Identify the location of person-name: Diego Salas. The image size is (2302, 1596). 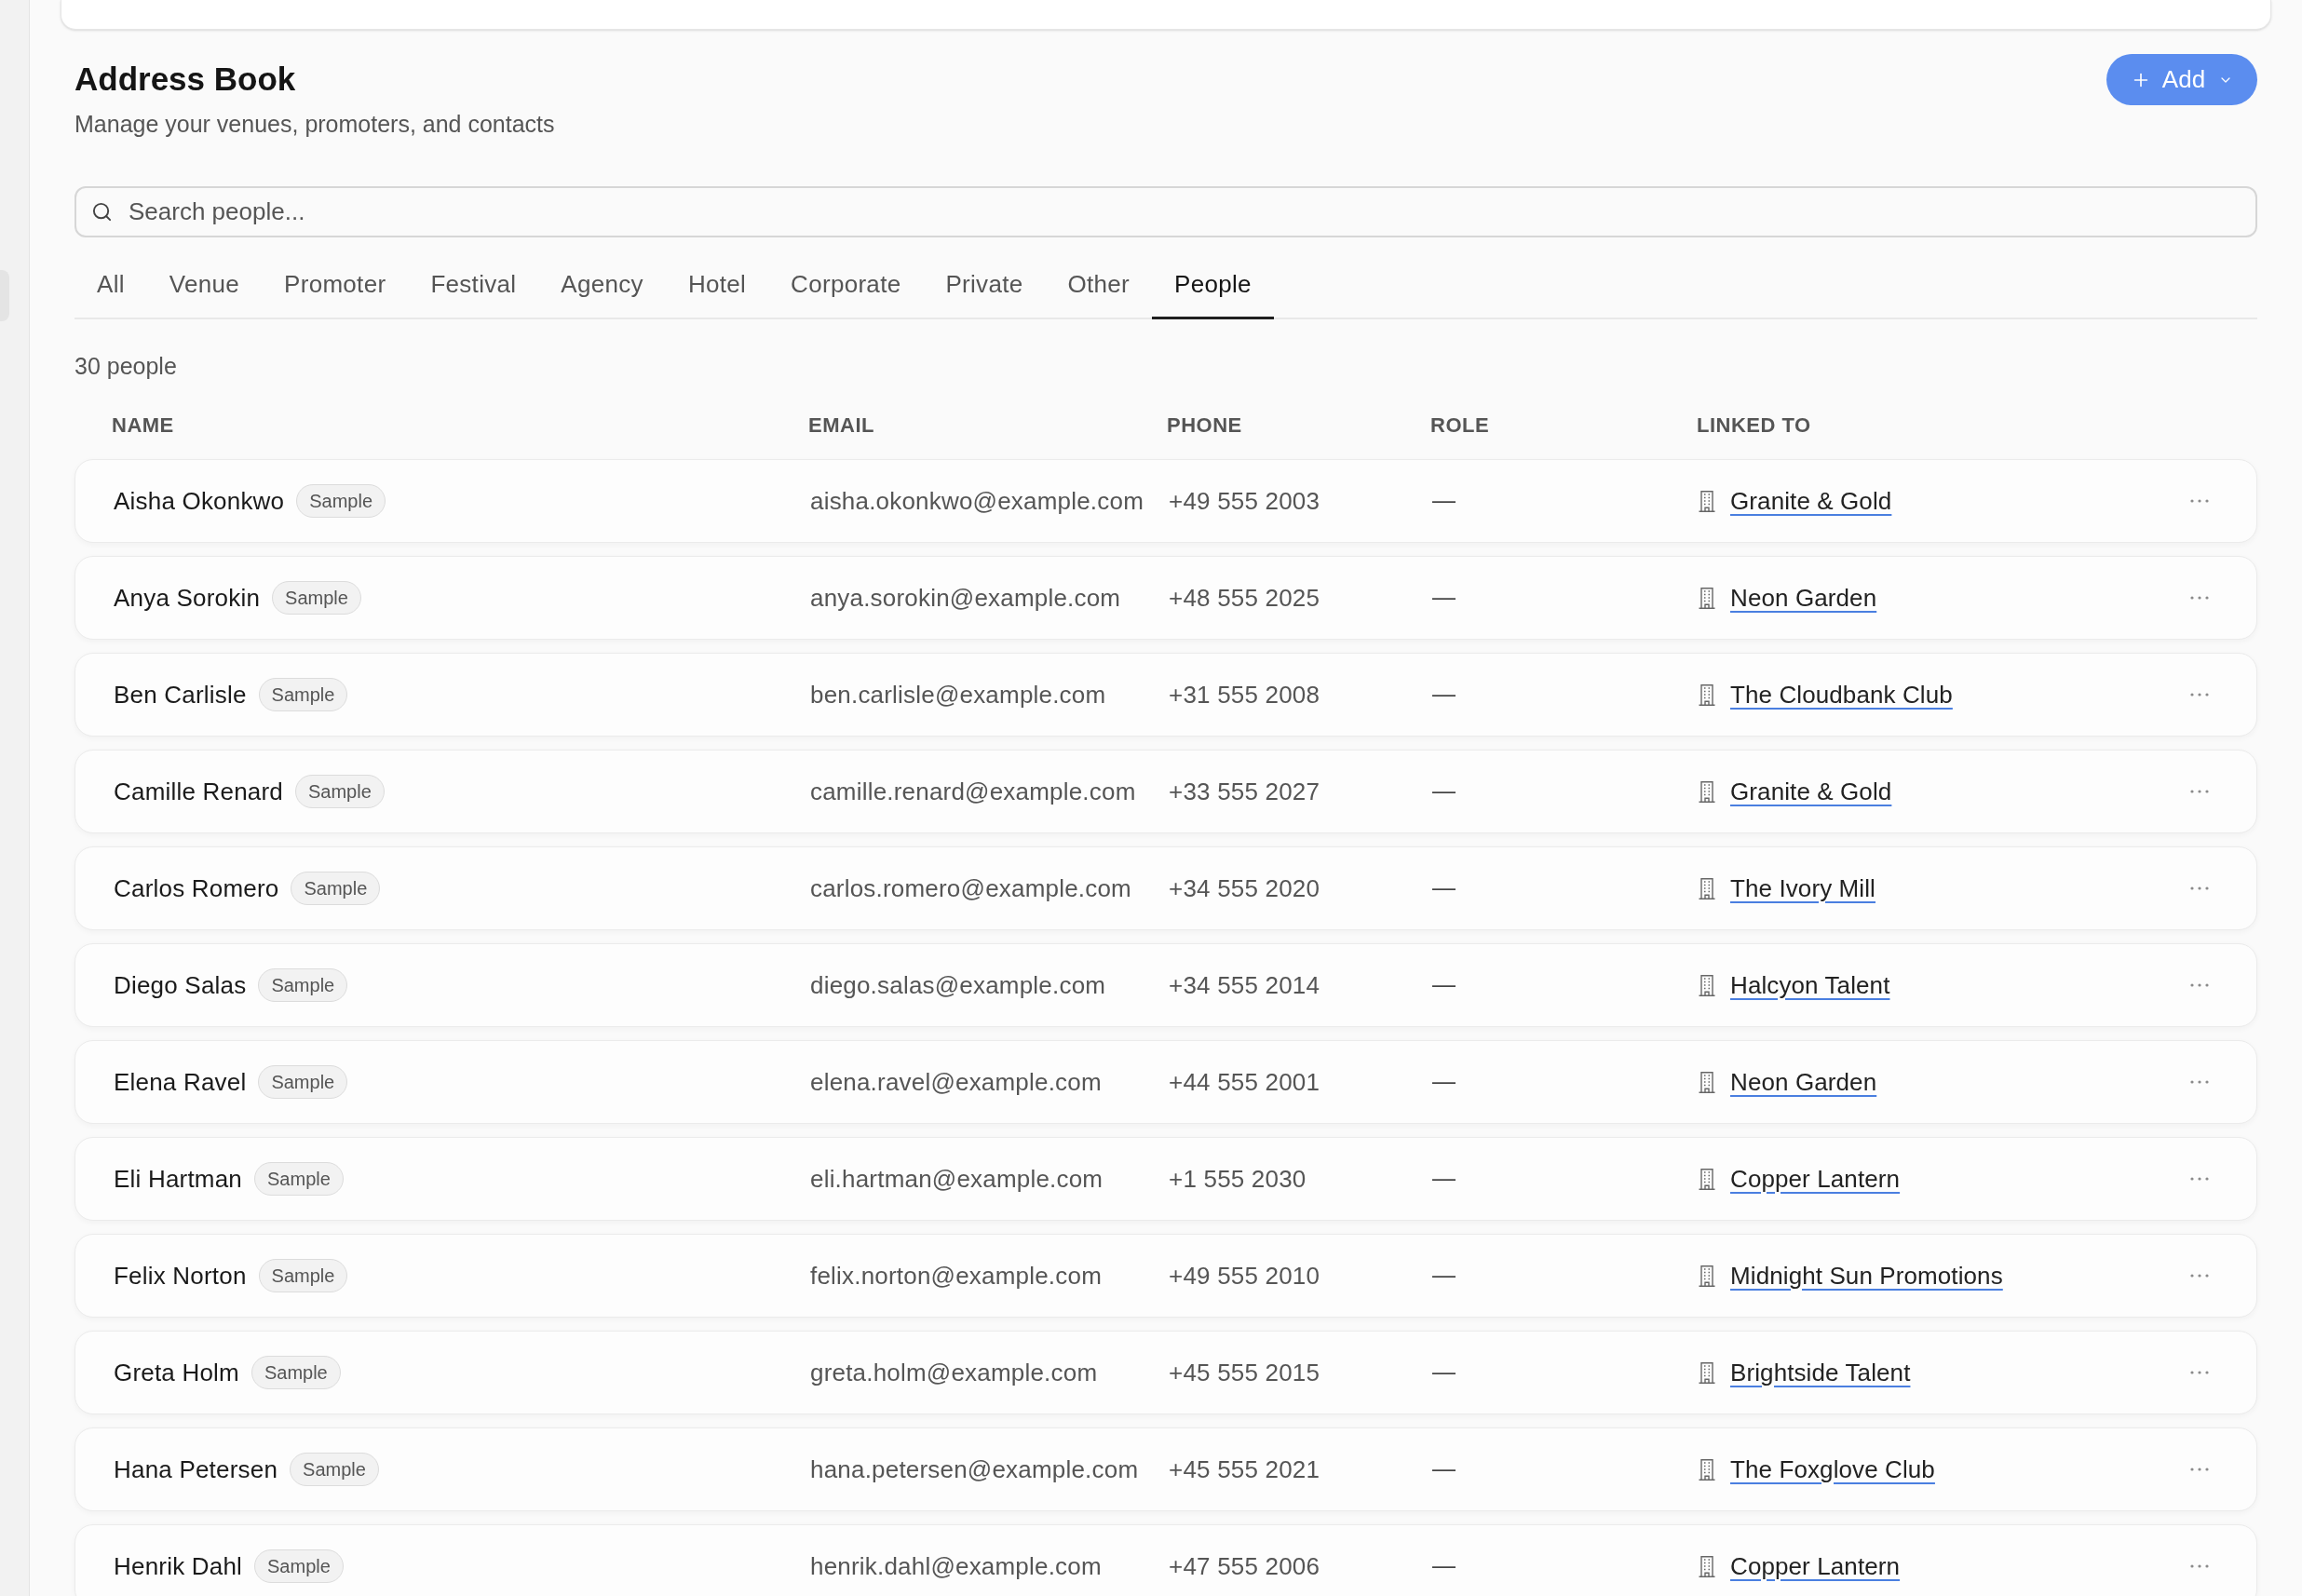
(180, 985).